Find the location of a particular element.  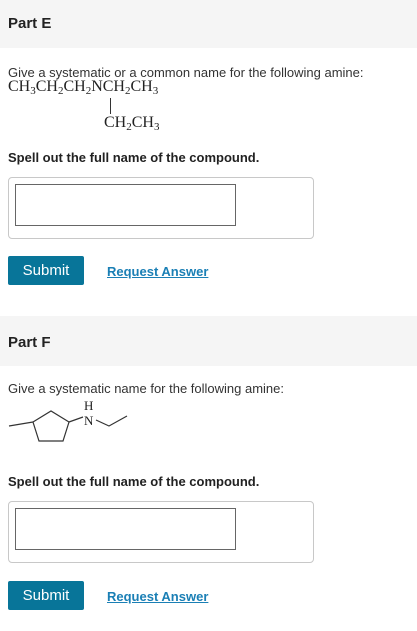

part-e-title: Part E is located at coordinates (30, 23).